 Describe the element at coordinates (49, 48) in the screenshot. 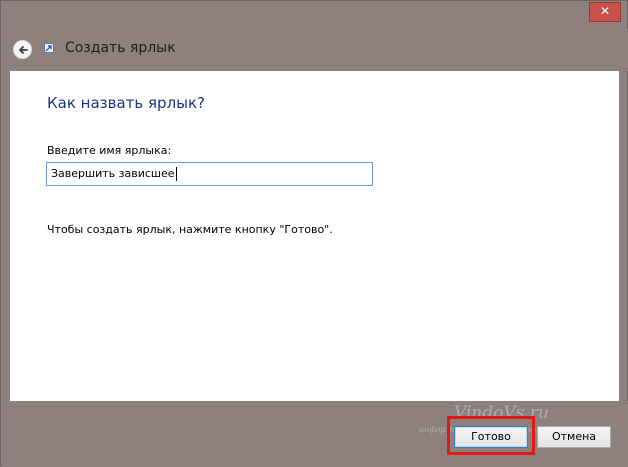

I see `shortcut-icon` at that location.